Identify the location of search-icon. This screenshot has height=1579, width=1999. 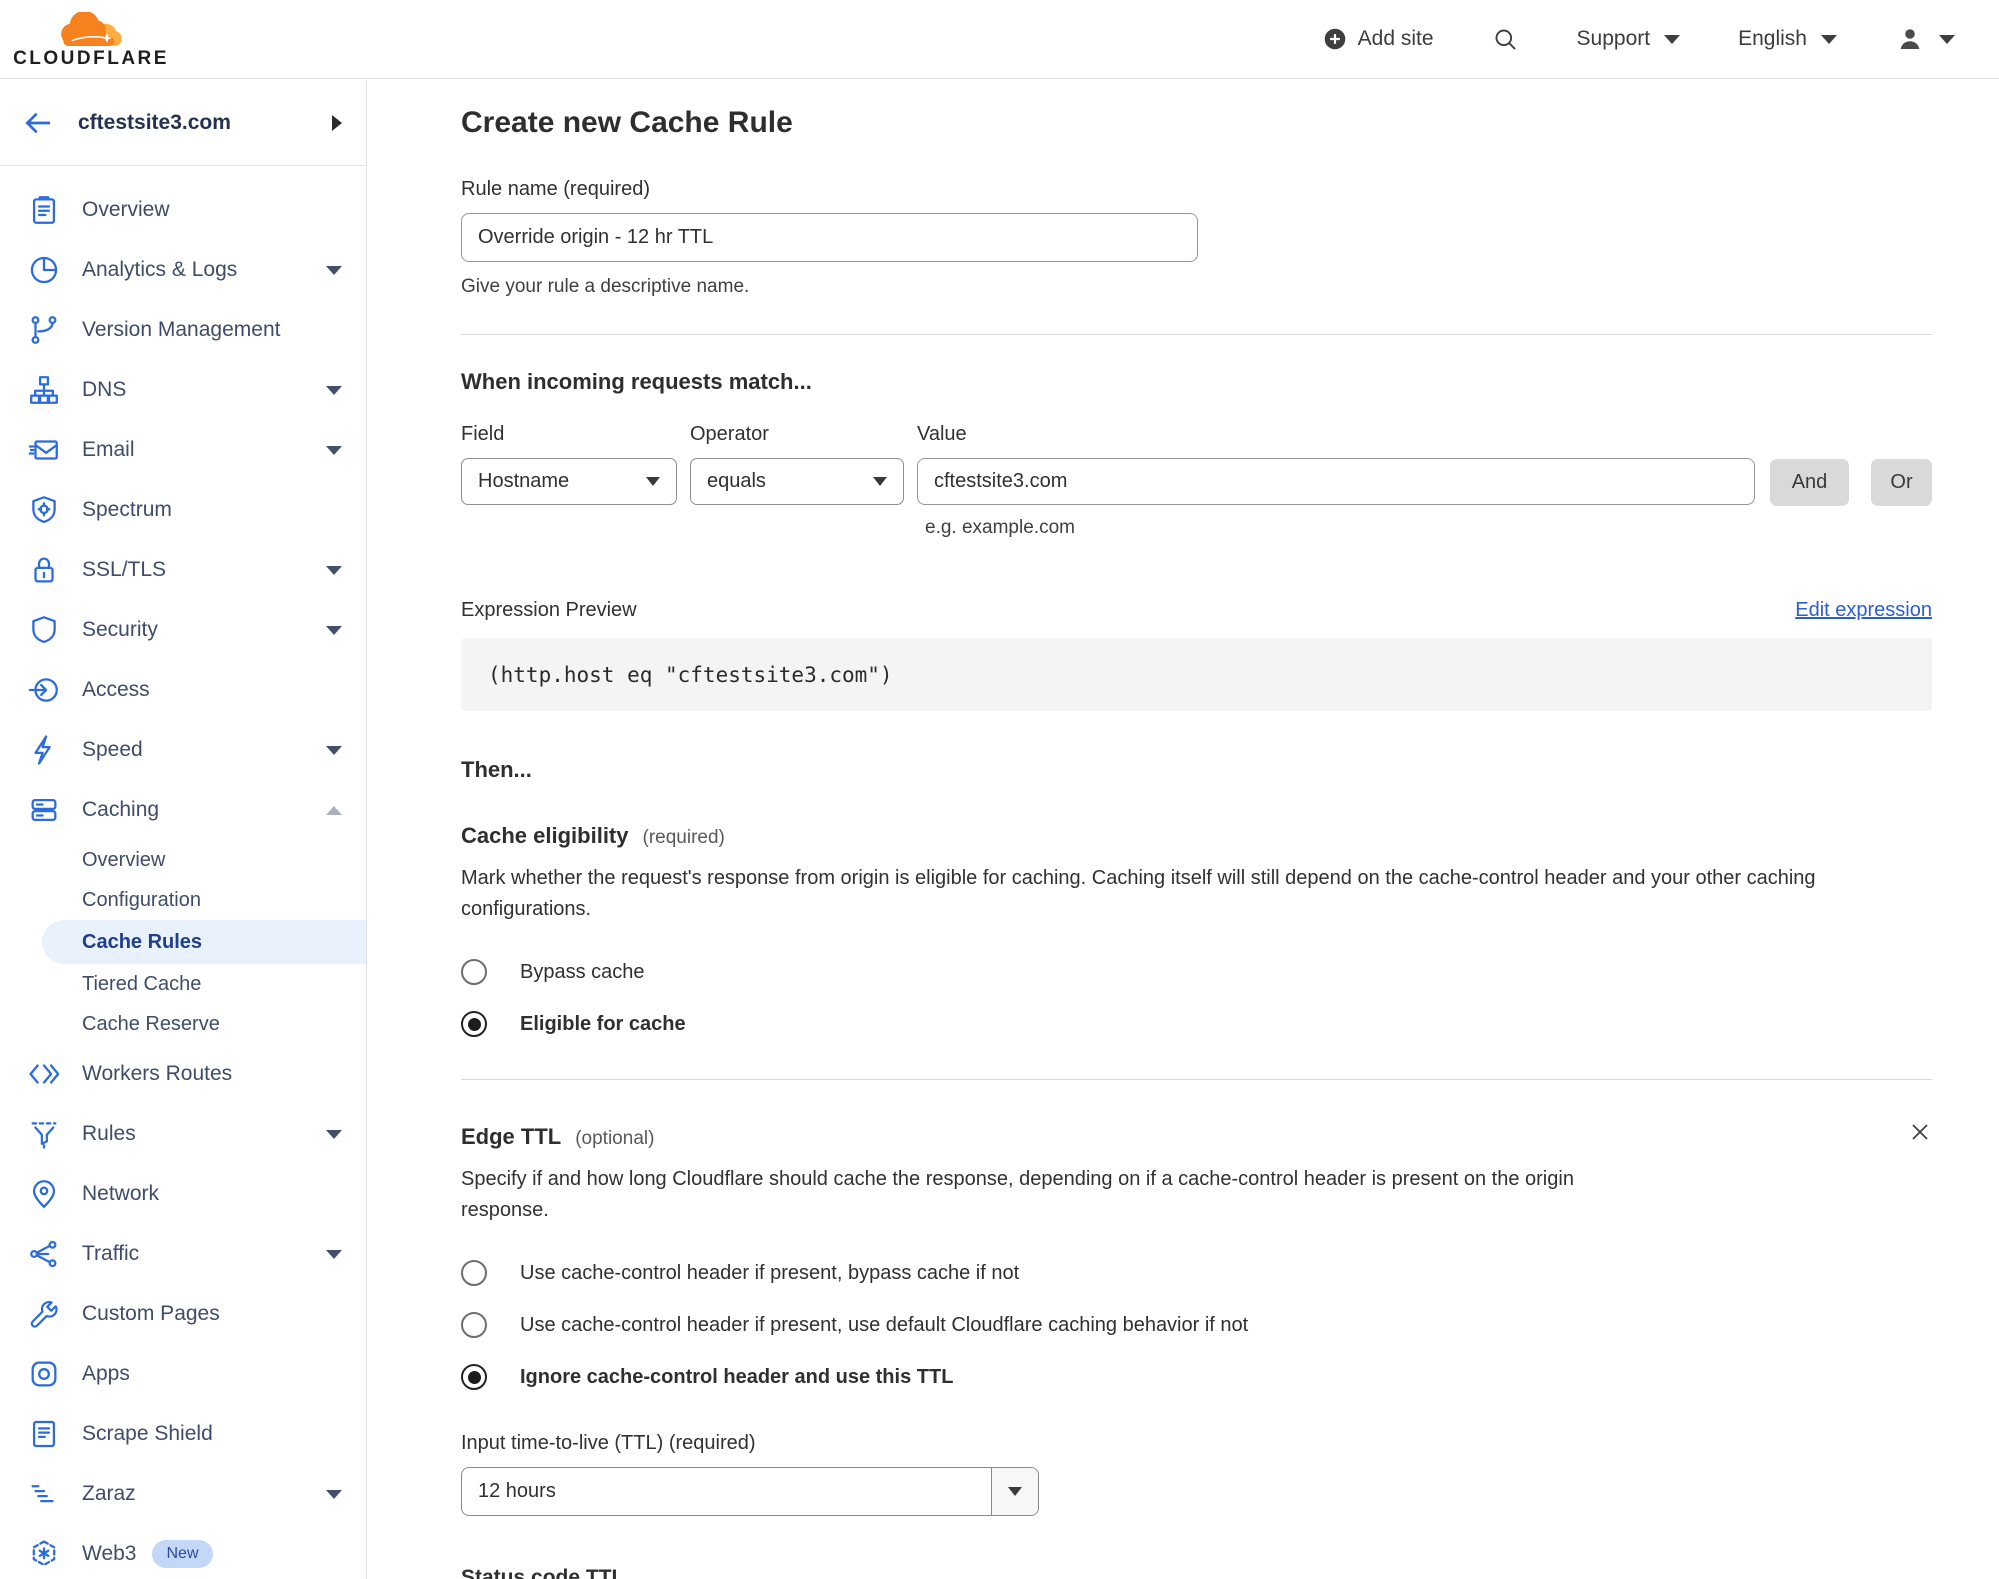
(1505, 39).